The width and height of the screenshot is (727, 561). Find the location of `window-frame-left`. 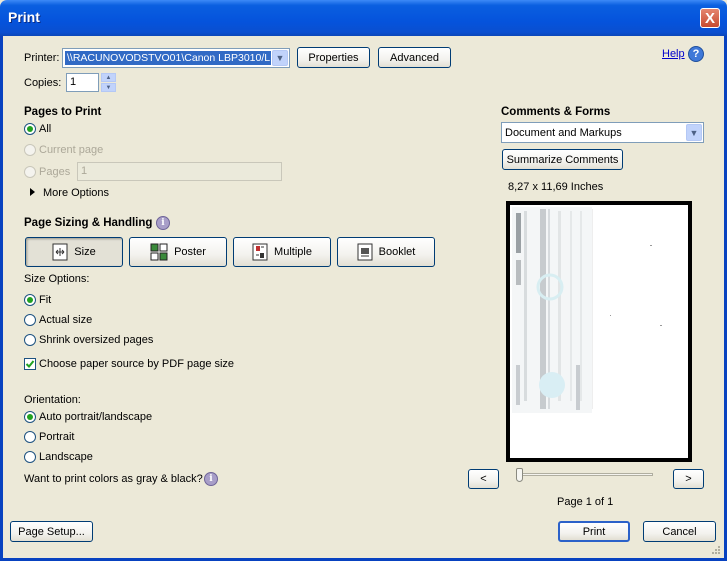

window-frame-left is located at coordinates (1, 298).